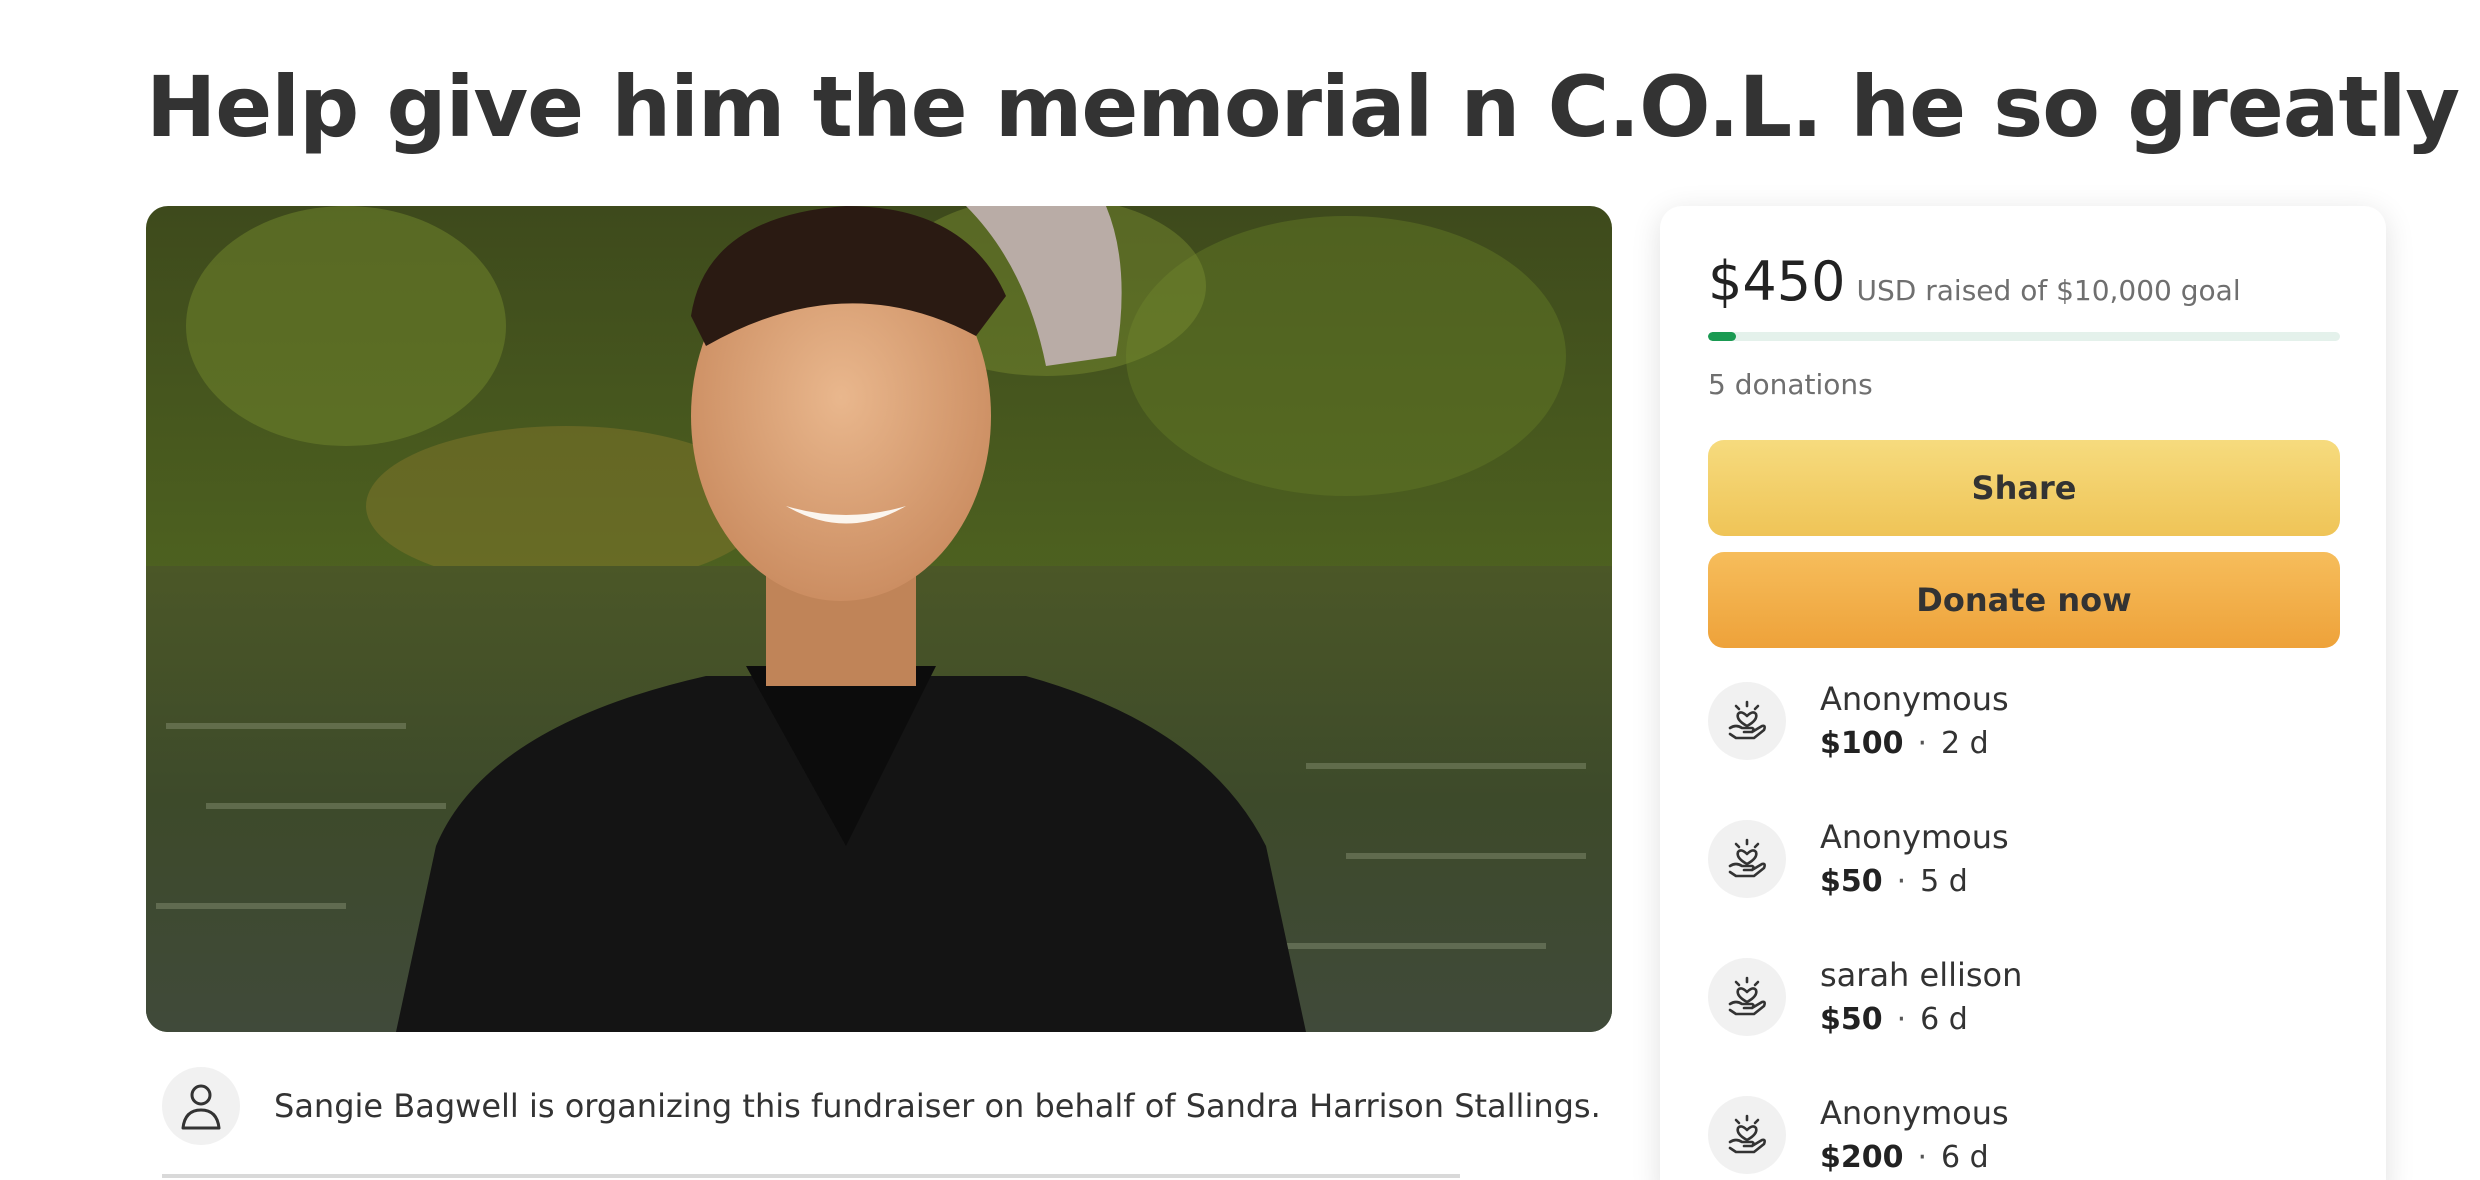  Describe the element at coordinates (1790, 384) in the screenshot. I see `donation-count: 5 donations` at that location.